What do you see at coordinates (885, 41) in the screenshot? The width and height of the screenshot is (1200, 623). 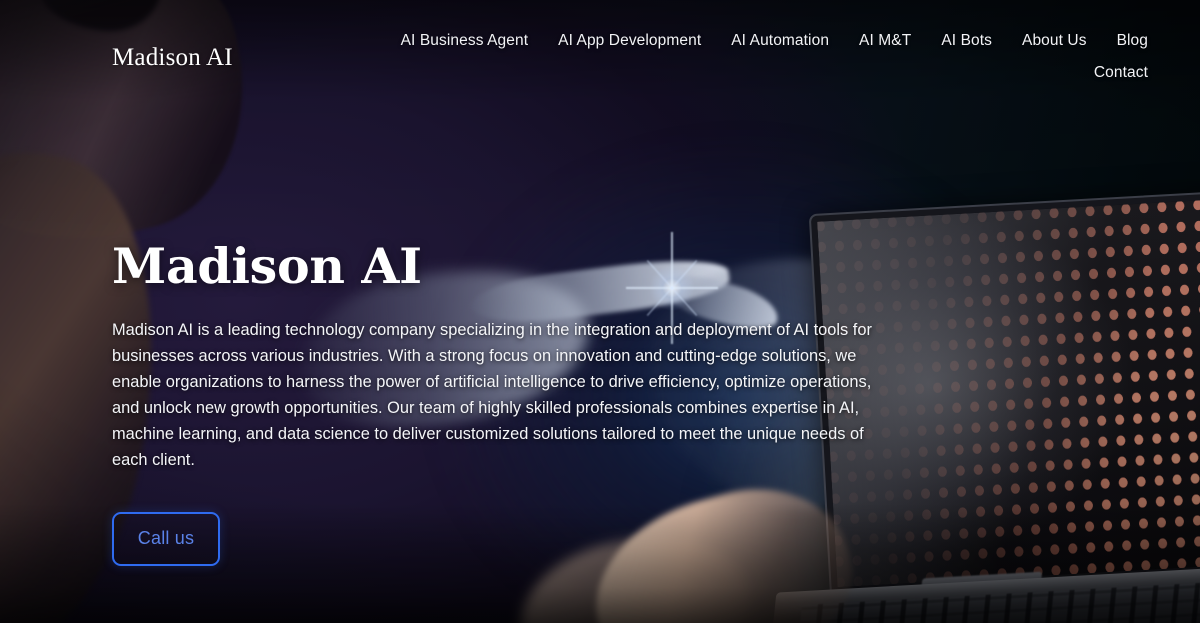 I see `nav-link-ai-mt: AI M&T` at bounding box center [885, 41].